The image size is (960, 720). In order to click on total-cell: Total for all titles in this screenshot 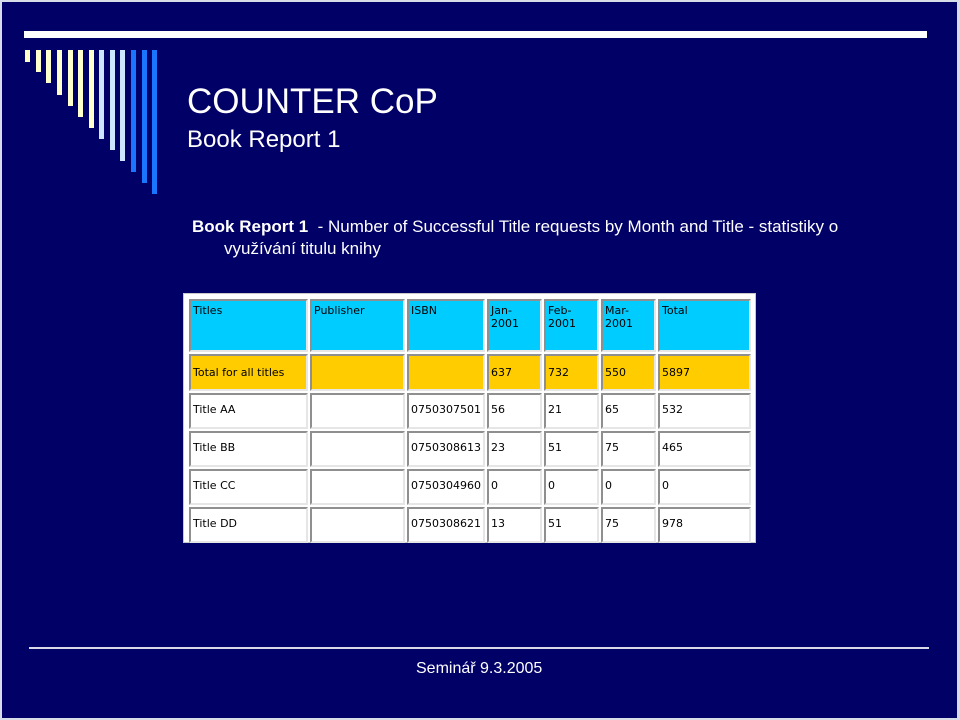, I will do `click(248, 372)`.